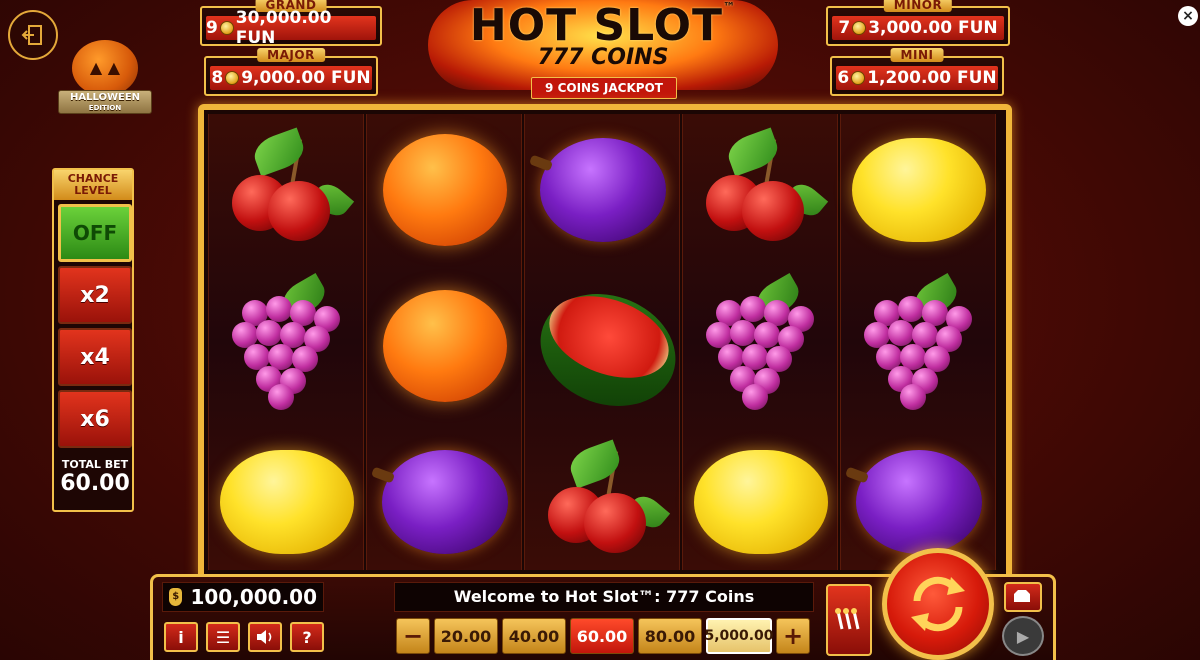 The image size is (1200, 660). I want to click on jackpot-mini: MINI 6 1,200.00 FUN, so click(917, 72).